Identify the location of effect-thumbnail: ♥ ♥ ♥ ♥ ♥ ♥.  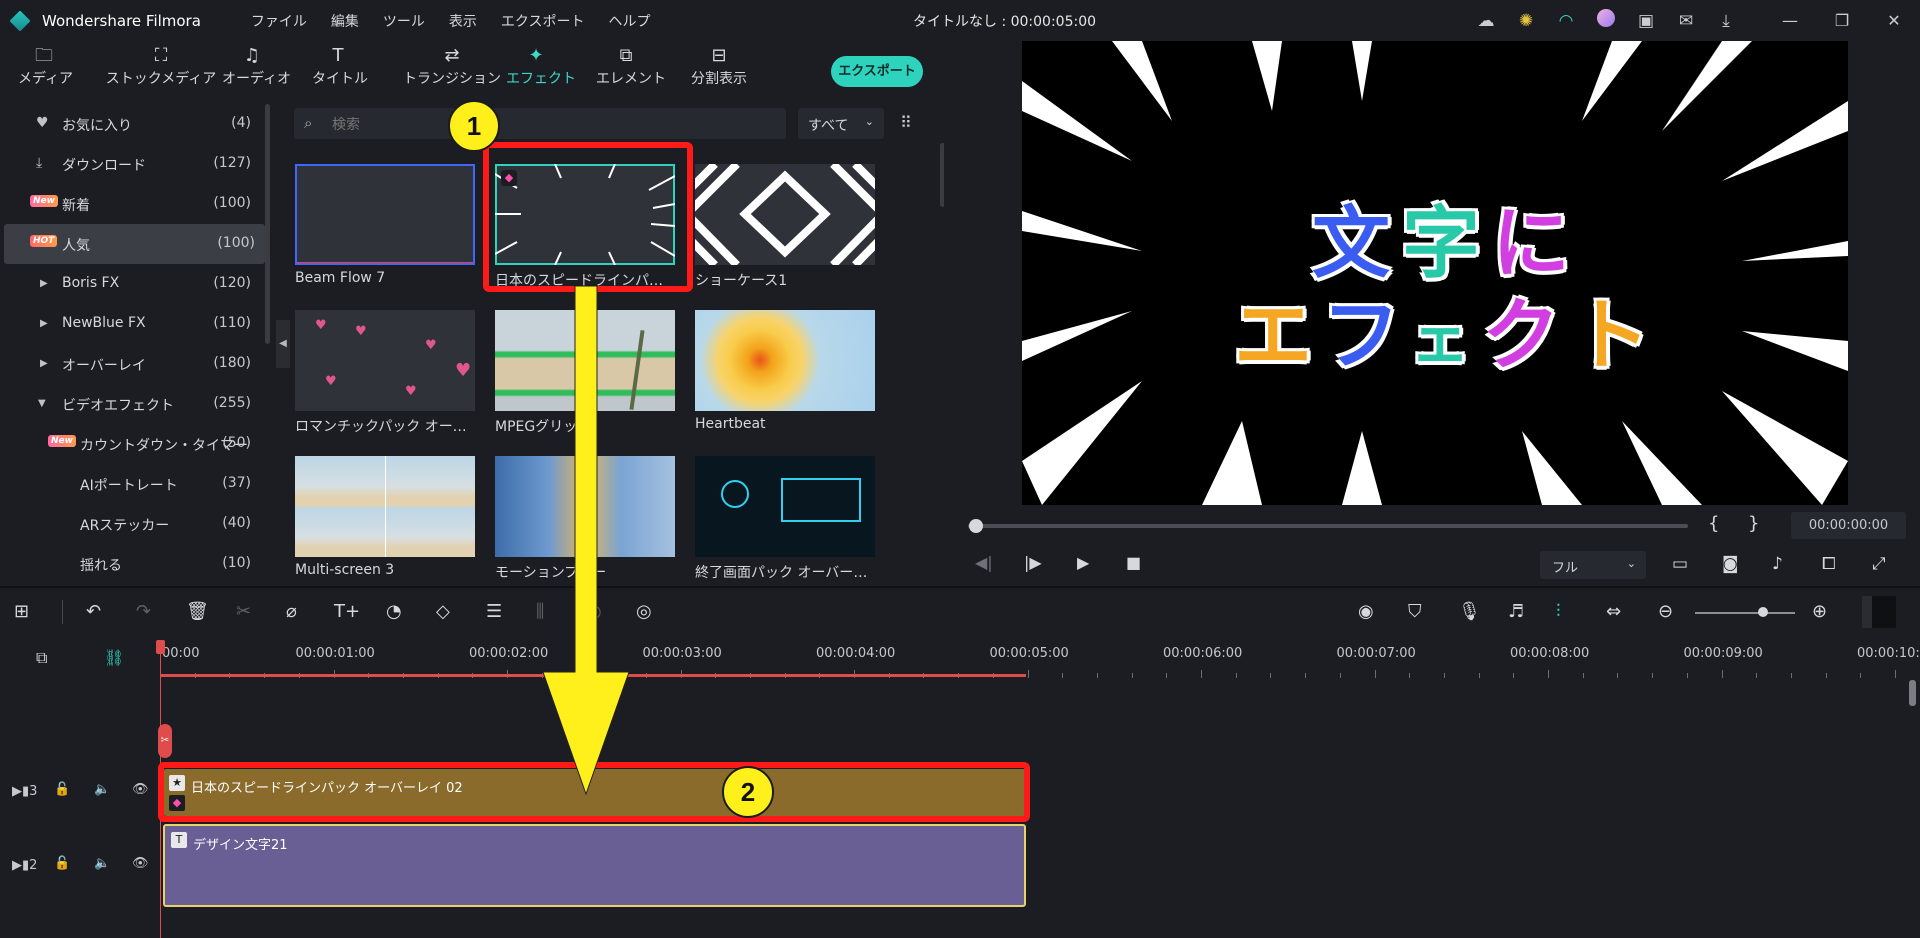
(385, 360).